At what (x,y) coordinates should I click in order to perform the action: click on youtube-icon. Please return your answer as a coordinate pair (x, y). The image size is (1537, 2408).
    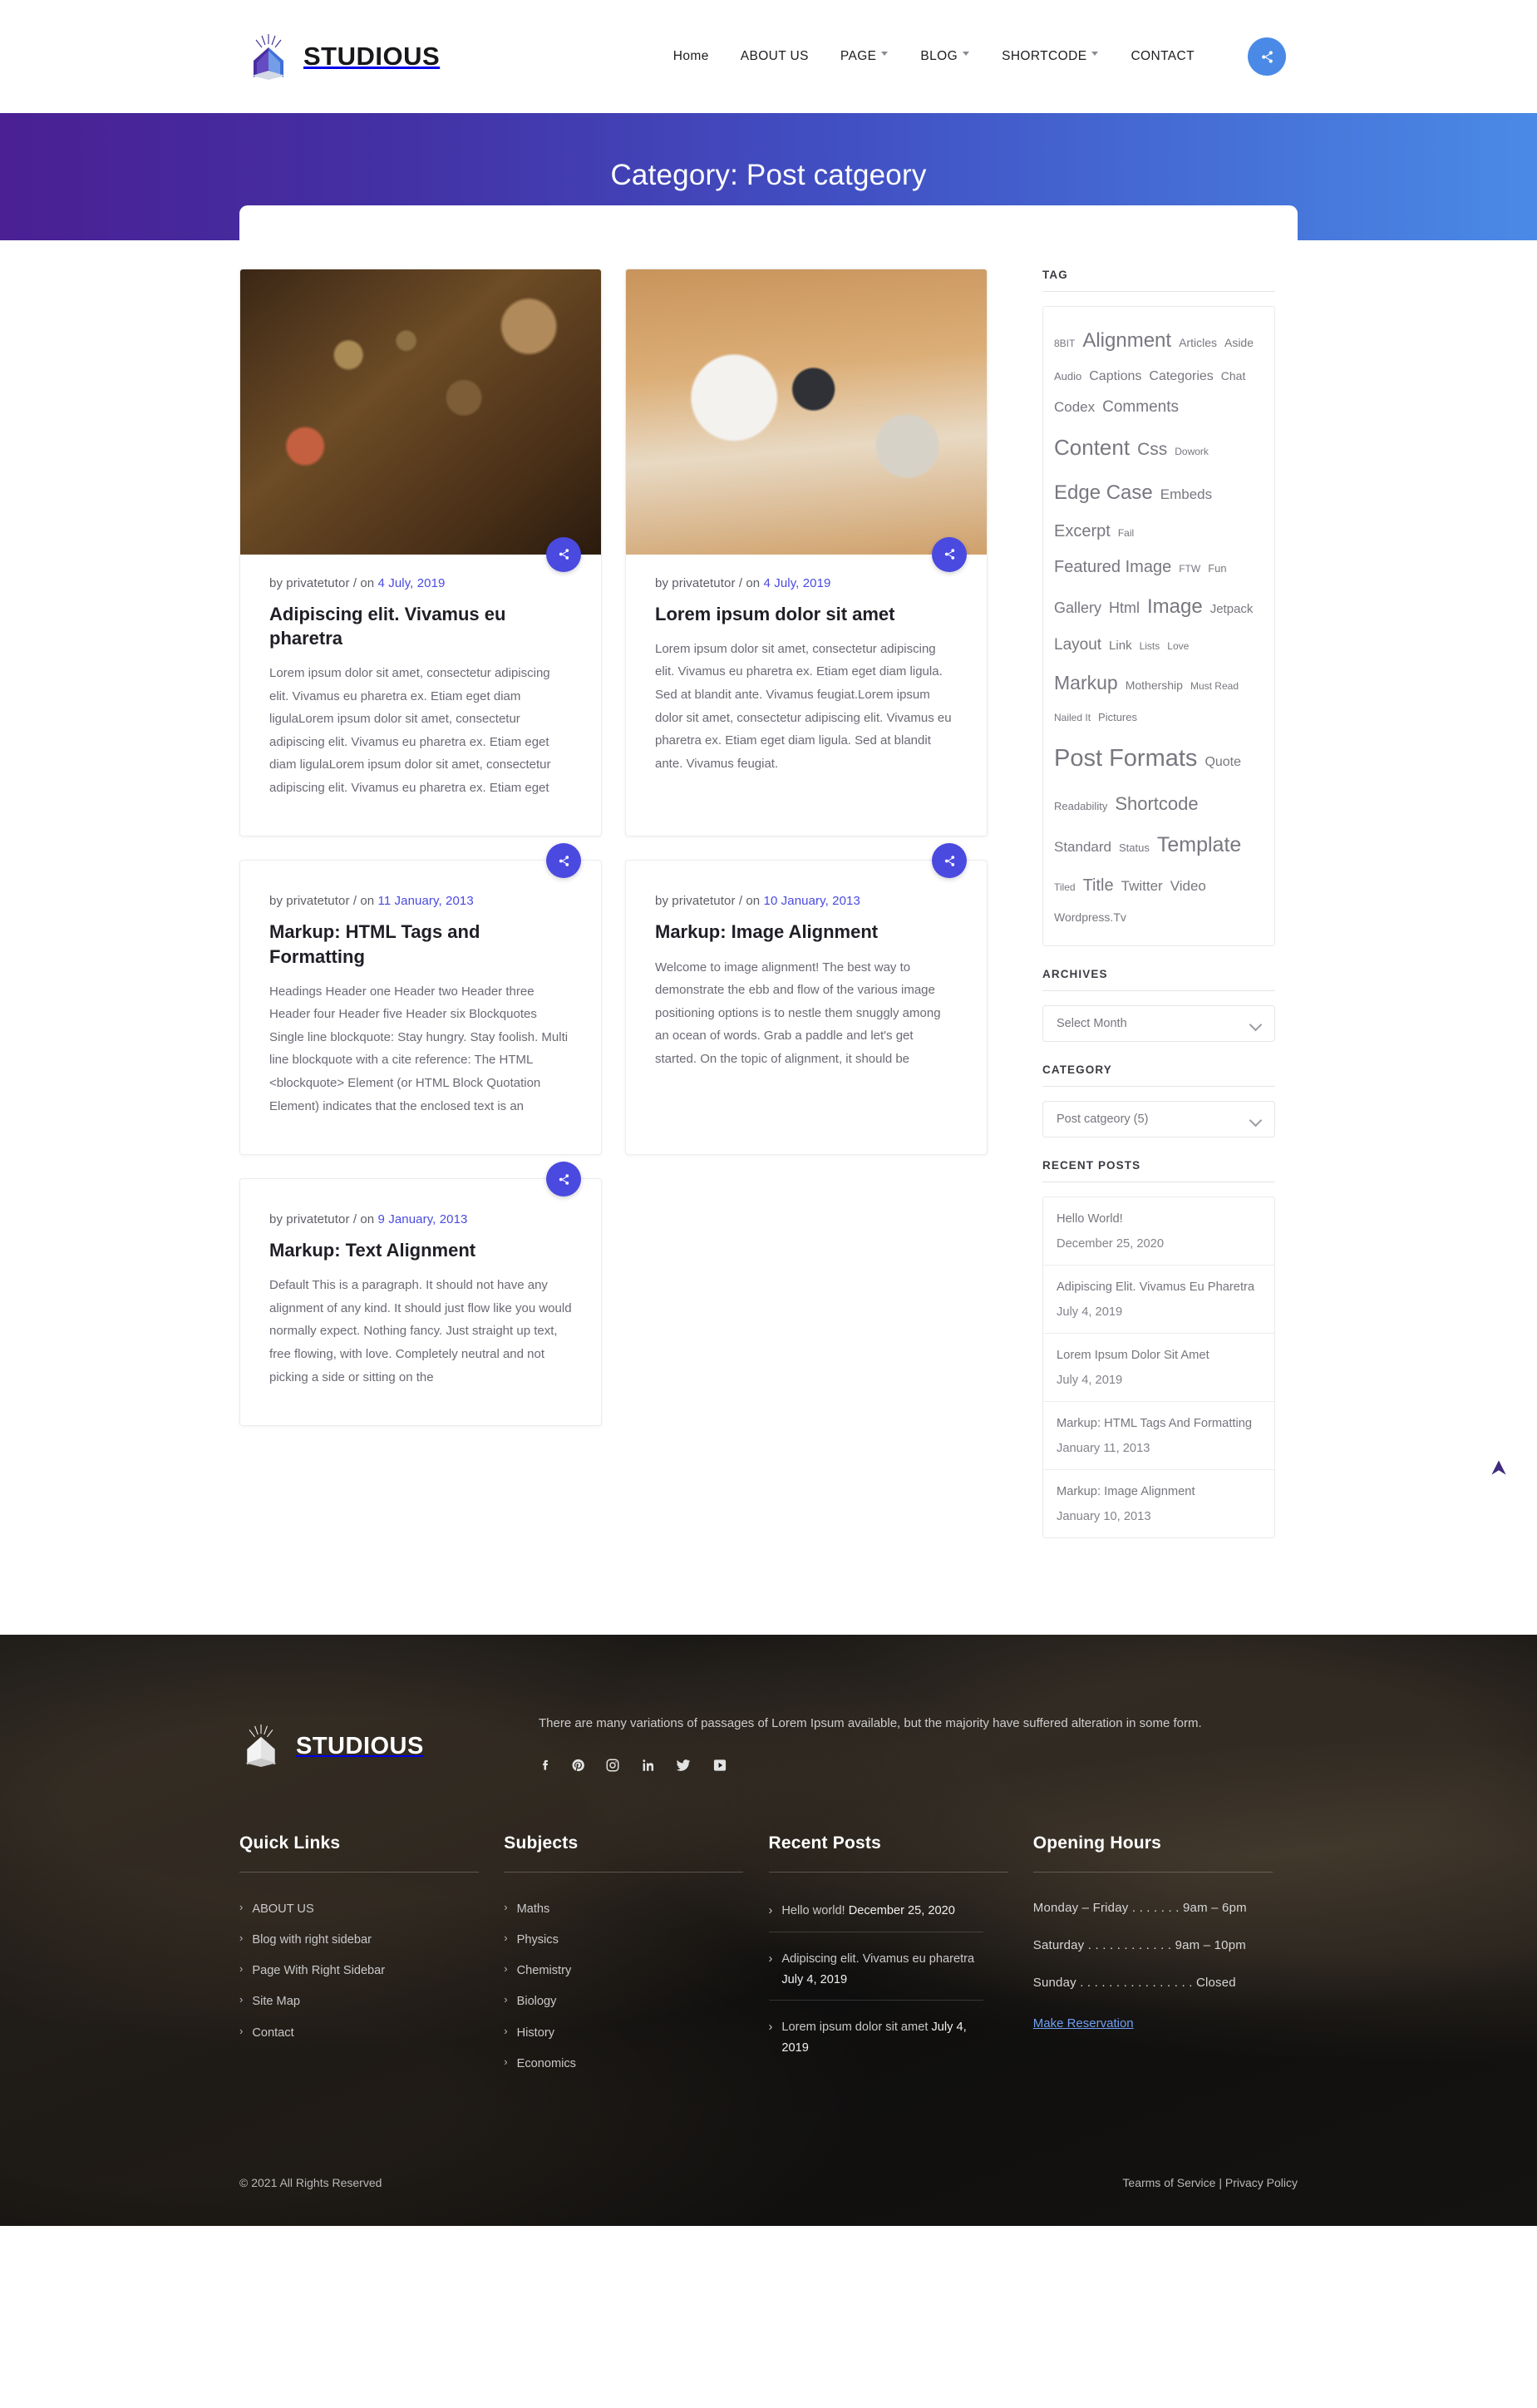
    Looking at the image, I should click on (720, 1766).